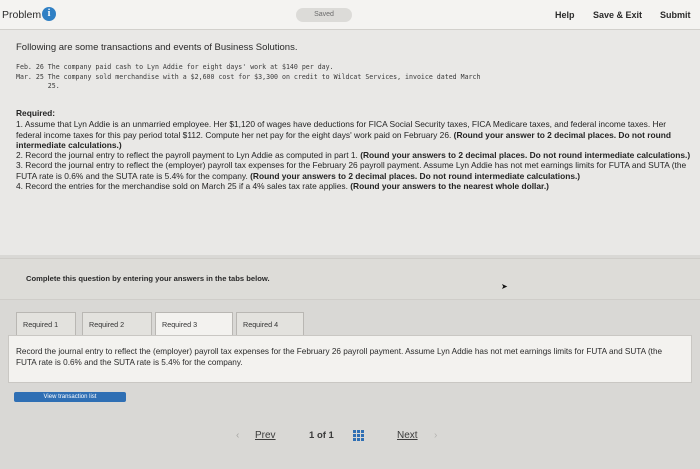 This screenshot has height=469, width=700. What do you see at coordinates (49, 14) in the screenshot?
I see `info-icon: i` at bounding box center [49, 14].